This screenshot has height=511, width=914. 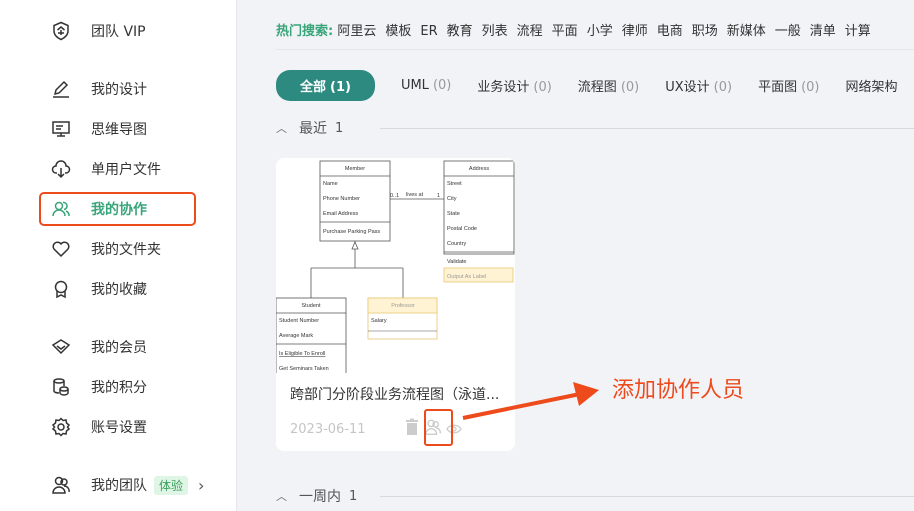 What do you see at coordinates (823, 31) in the screenshot?
I see `hot-search-keyword: 清单` at bounding box center [823, 31].